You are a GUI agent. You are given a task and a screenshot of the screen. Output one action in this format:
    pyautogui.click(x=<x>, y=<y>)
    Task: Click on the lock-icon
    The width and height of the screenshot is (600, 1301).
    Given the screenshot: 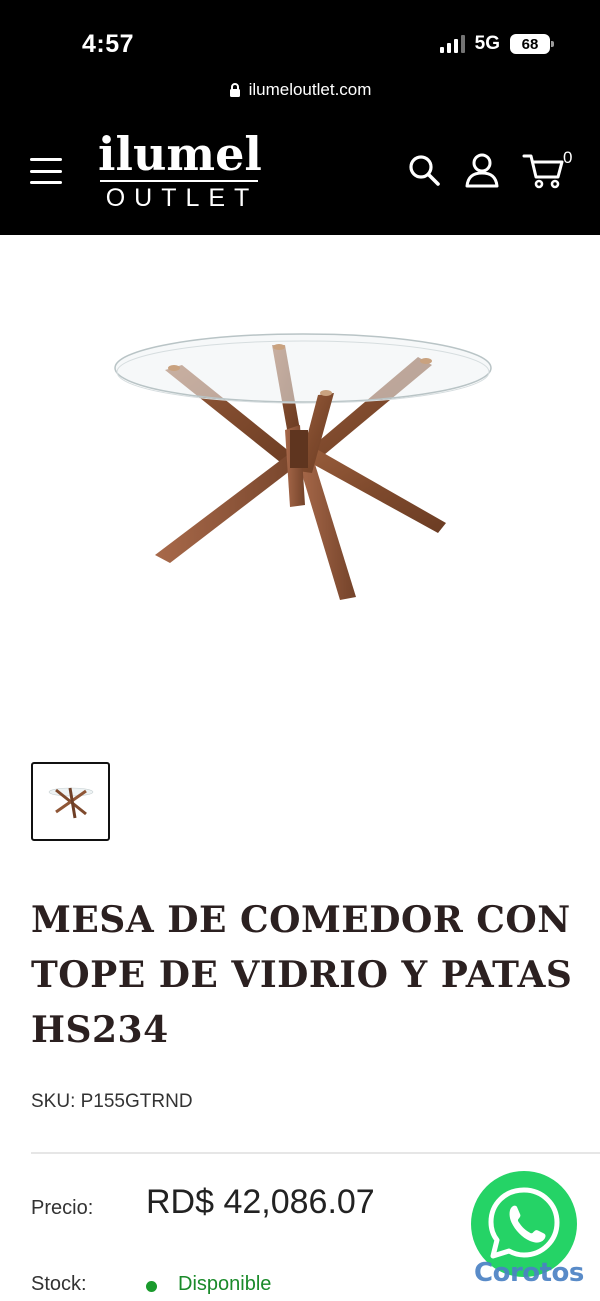 What is the action you would take?
    pyautogui.click(x=234, y=90)
    